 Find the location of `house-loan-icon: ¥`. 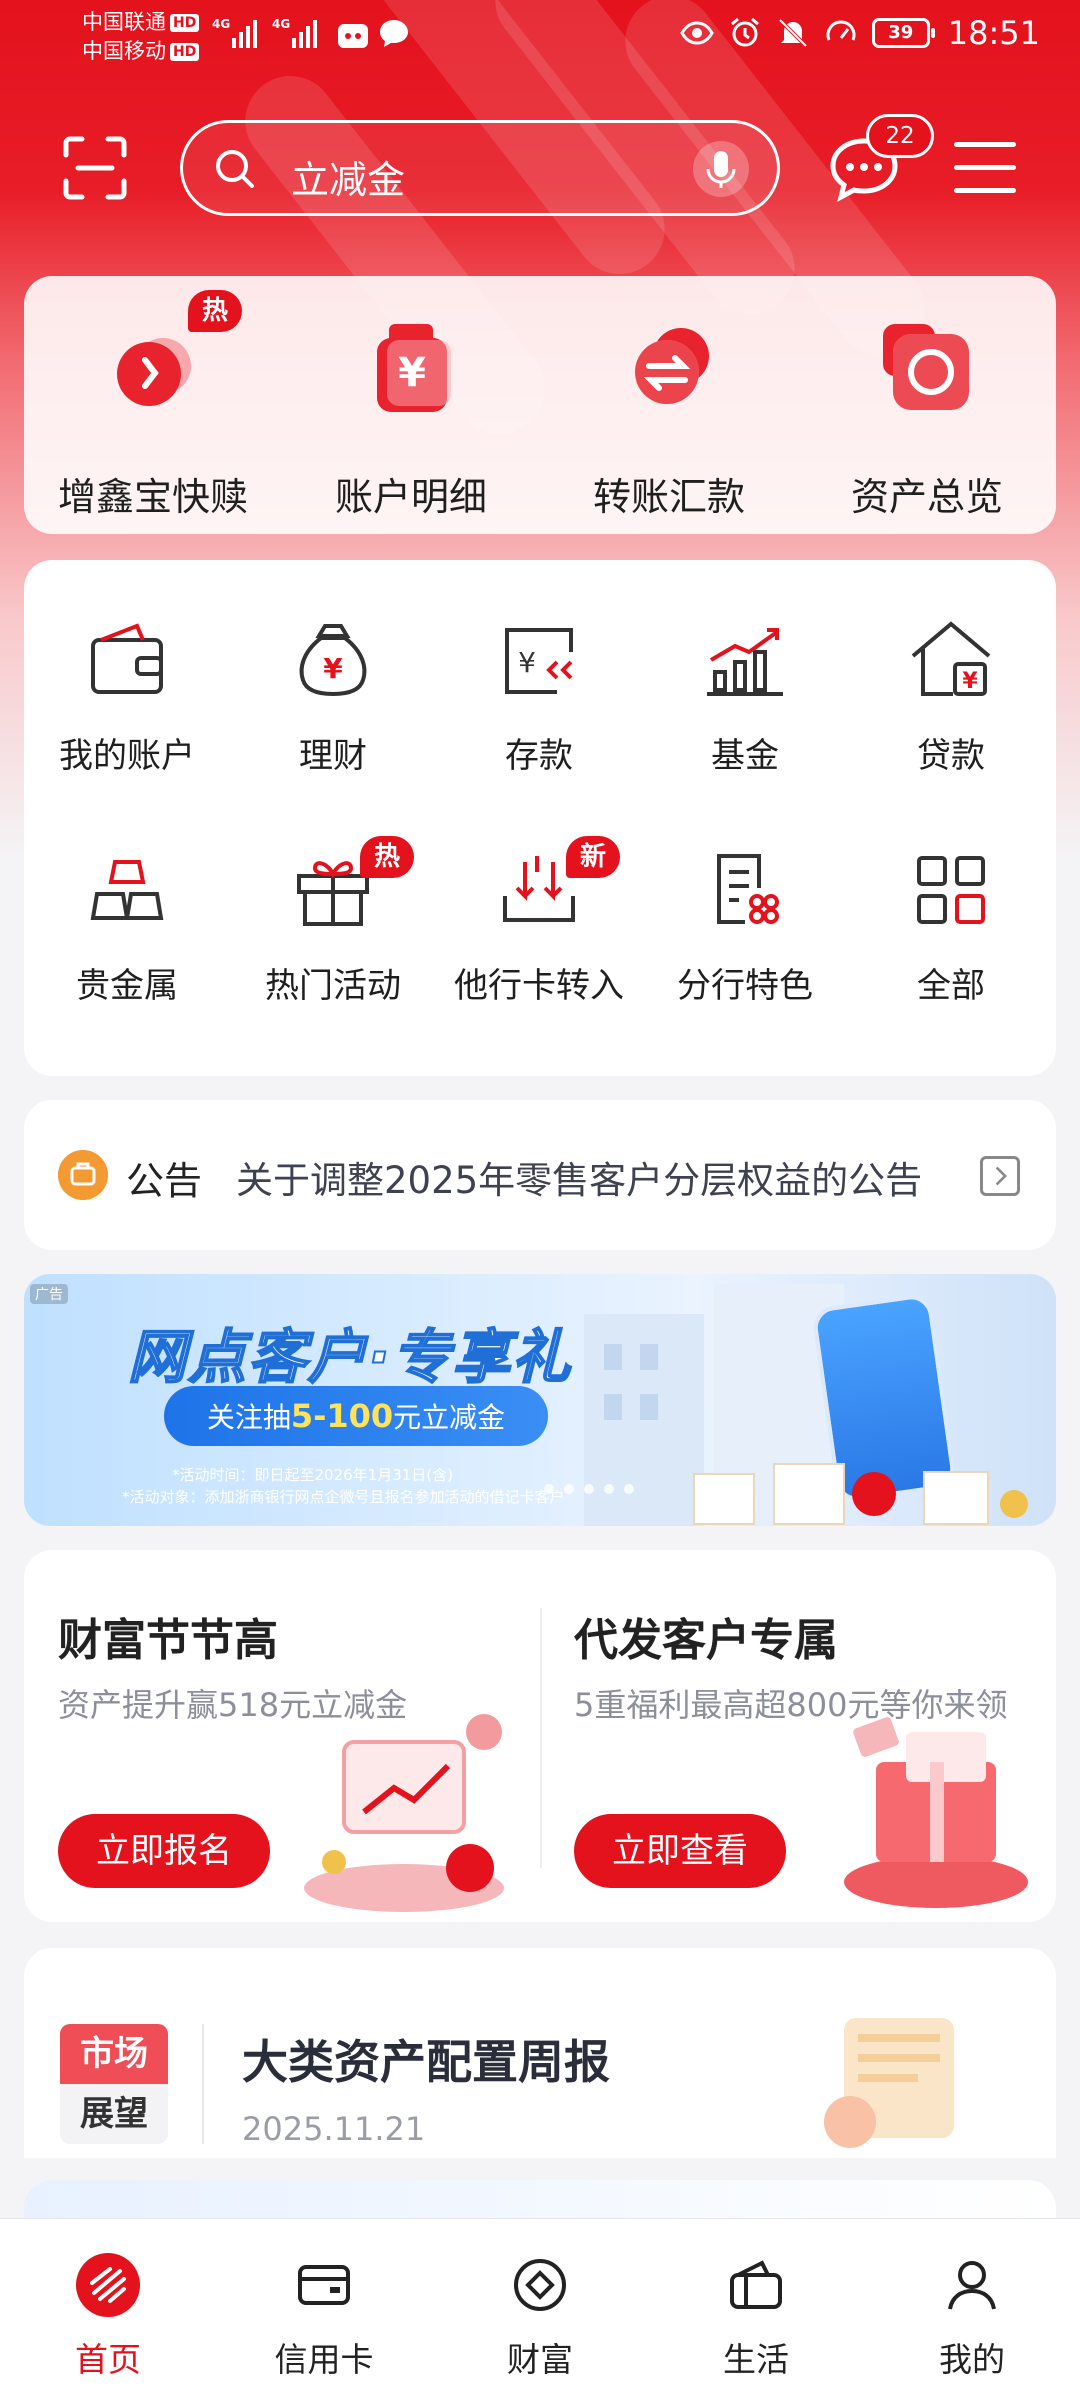

house-loan-icon: ¥ is located at coordinates (951, 658).